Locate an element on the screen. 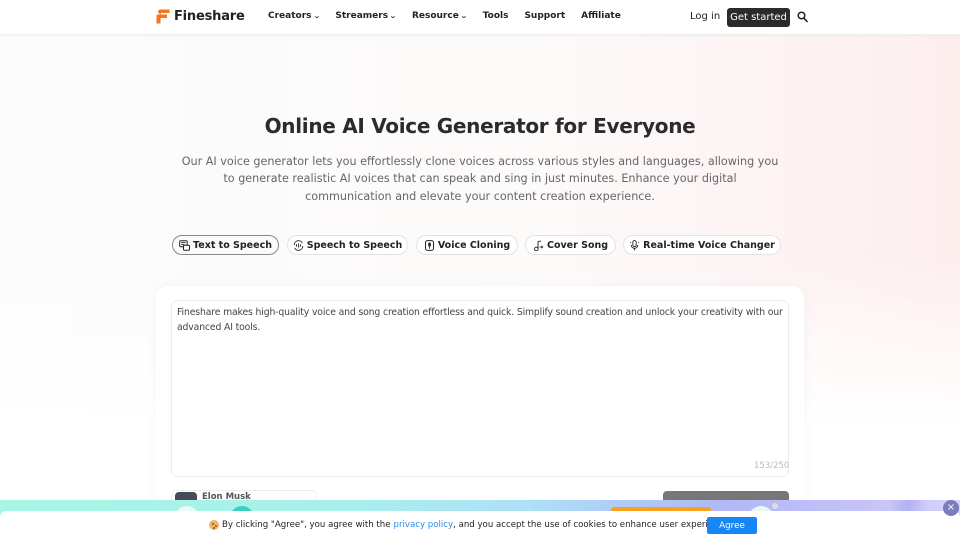 The height and width of the screenshot is (540, 960). tab-label: Text to Speech is located at coordinates (232, 245).